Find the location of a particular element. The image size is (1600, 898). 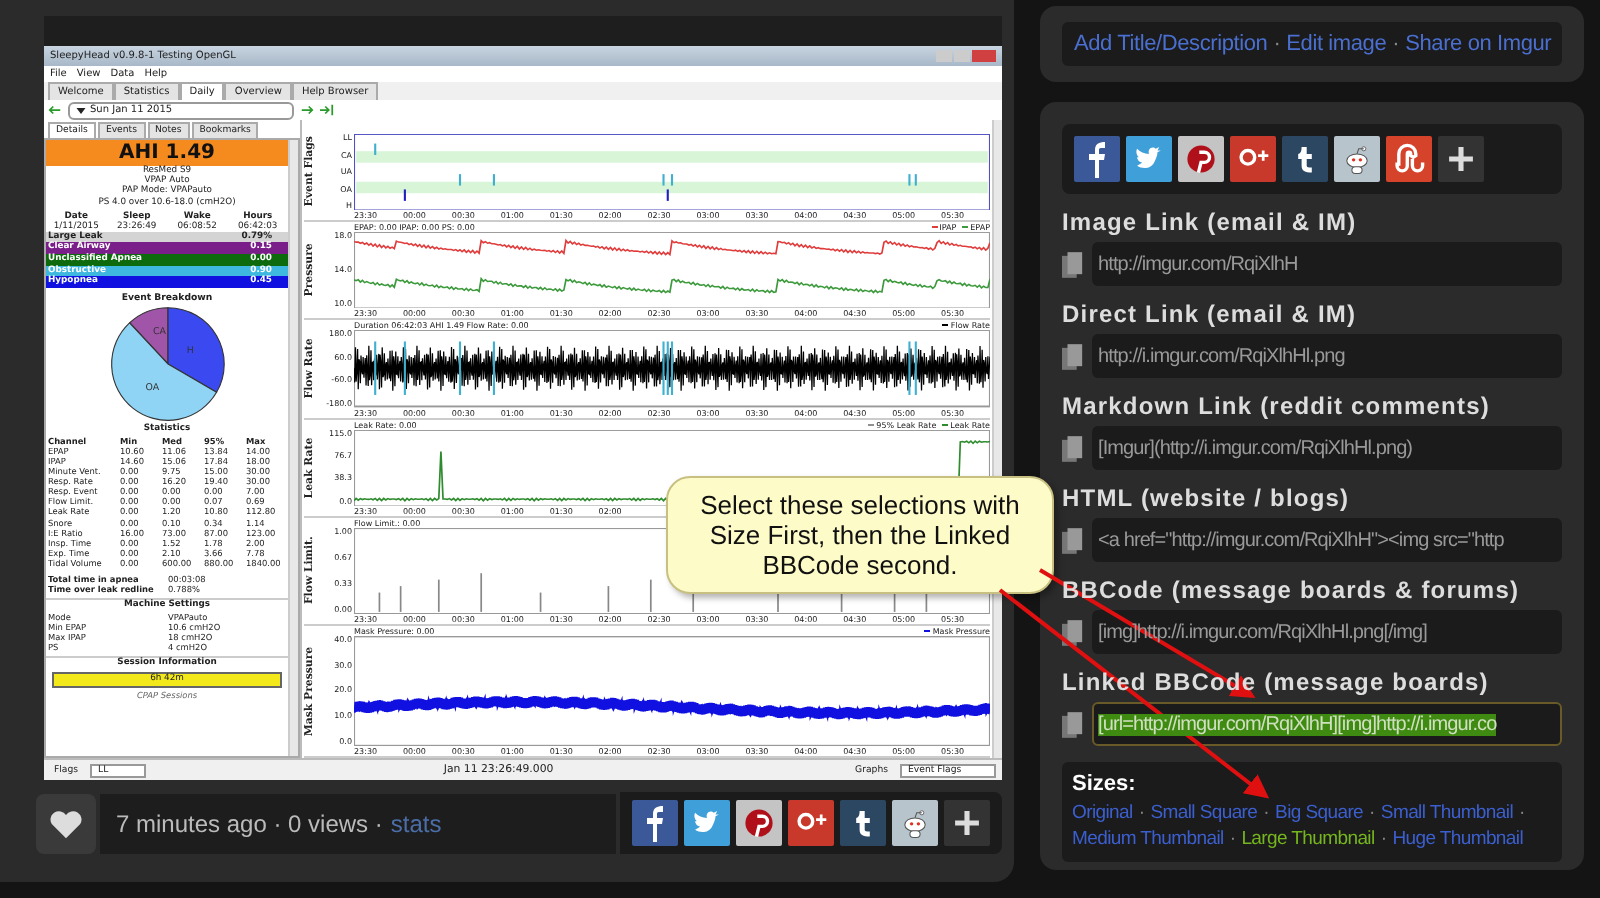

stumbleupon-icon is located at coordinates (1409, 159).